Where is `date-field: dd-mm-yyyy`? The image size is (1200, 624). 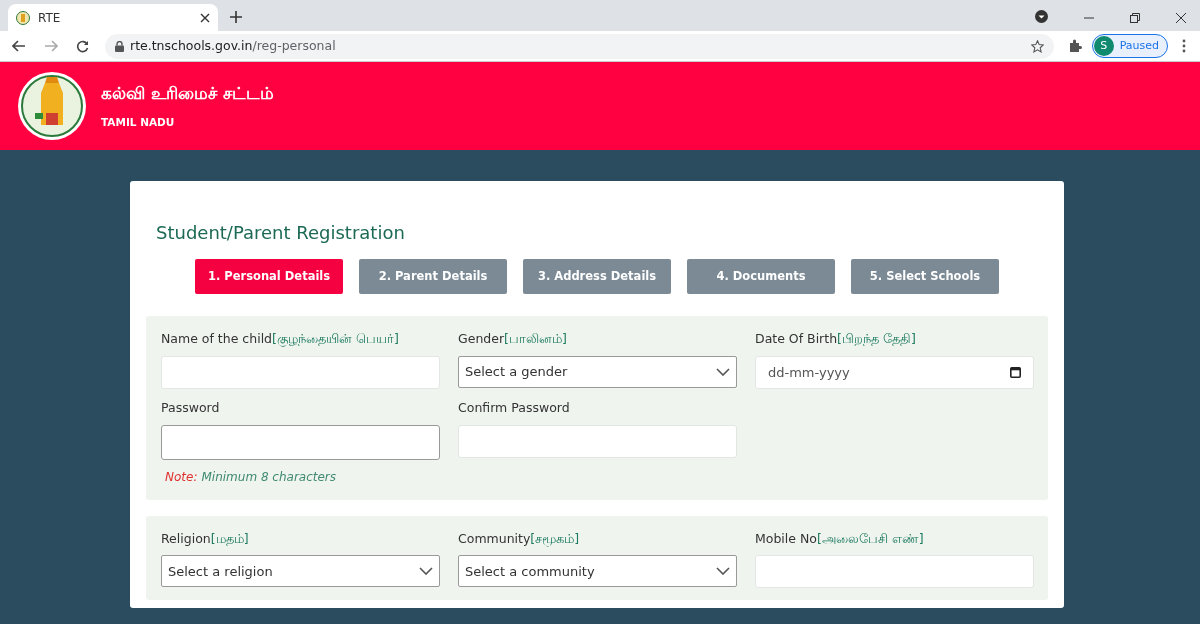 date-field: dd-mm-yyyy is located at coordinates (894, 372).